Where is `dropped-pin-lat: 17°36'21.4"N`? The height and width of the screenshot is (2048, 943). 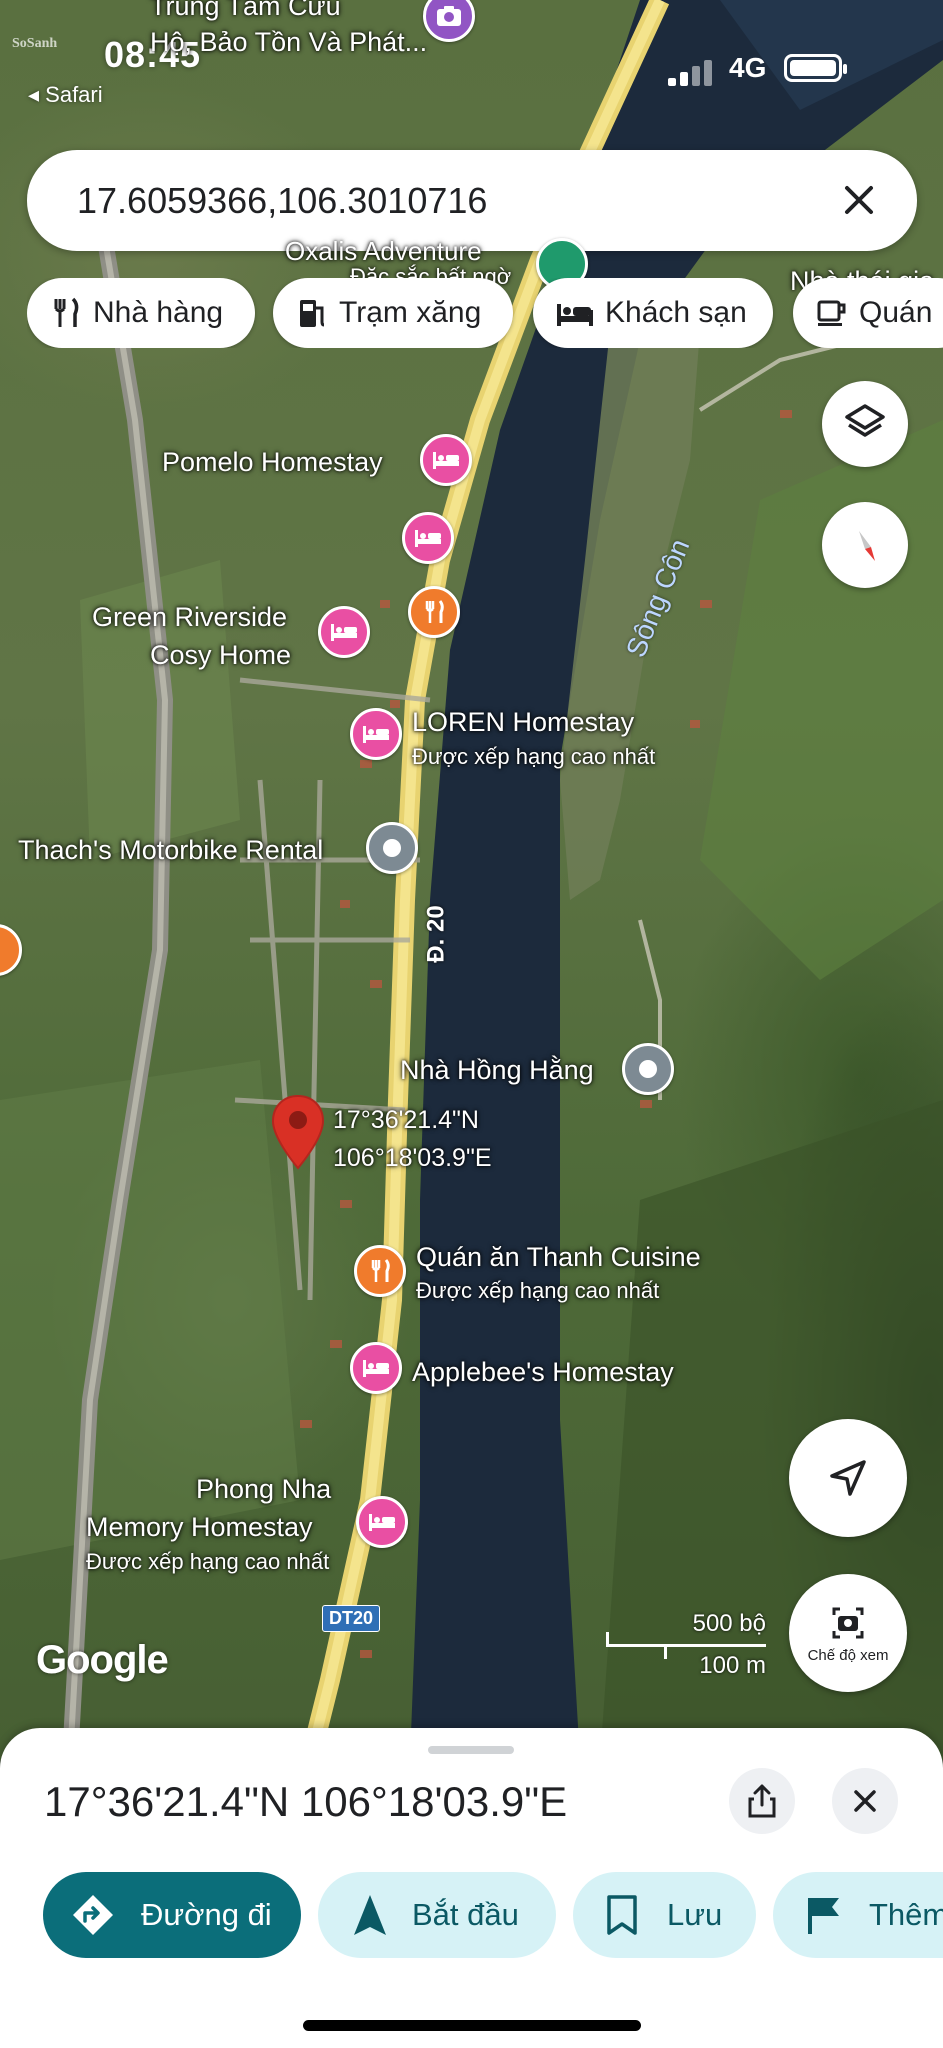 dropped-pin-lat: 17°36'21.4"N is located at coordinates (406, 1120).